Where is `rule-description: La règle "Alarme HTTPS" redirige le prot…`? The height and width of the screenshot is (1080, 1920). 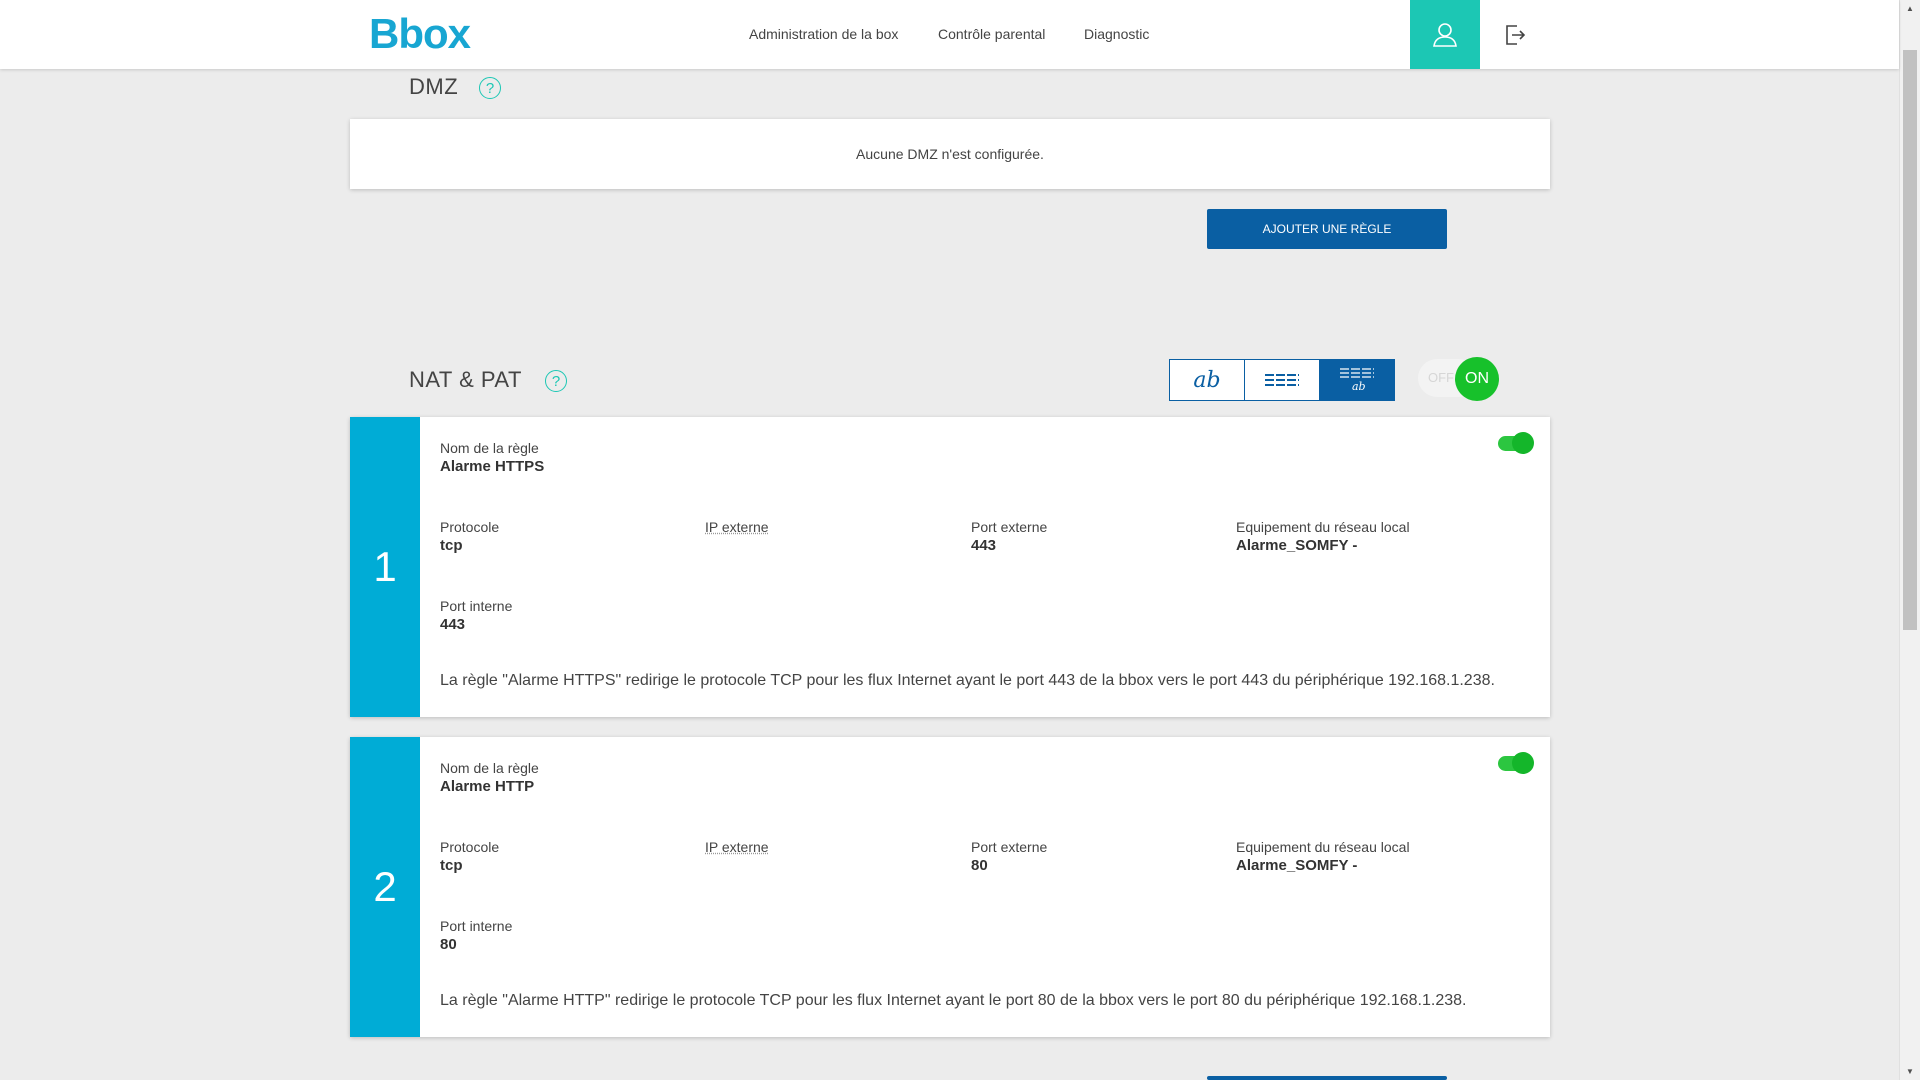 rule-description: La règle "Alarme HTTPS" redirige le prot… is located at coordinates (967, 680).